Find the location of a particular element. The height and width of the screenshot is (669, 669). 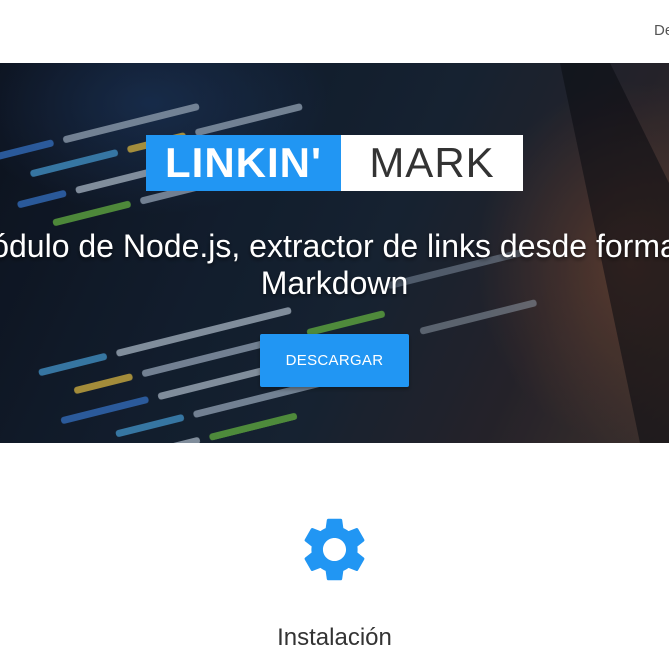

download-button: DESCARGAR is located at coordinates (334, 360).